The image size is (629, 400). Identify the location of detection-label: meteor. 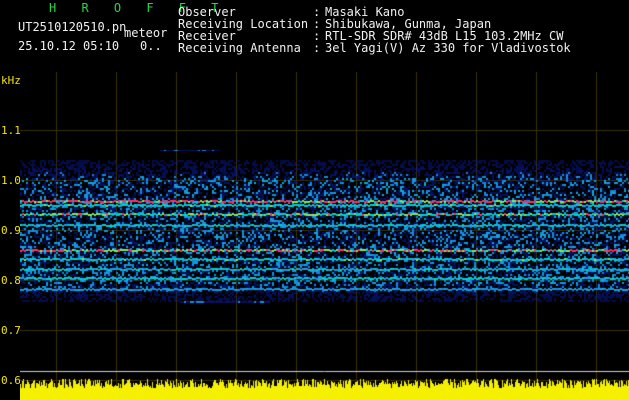
(146, 33).